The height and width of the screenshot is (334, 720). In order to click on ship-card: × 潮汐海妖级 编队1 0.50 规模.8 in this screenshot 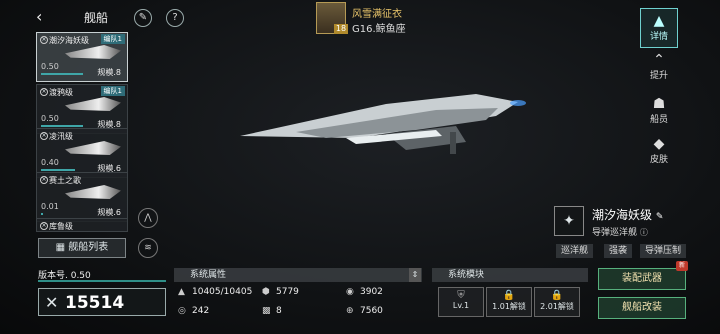, I will do `click(82, 57)`.